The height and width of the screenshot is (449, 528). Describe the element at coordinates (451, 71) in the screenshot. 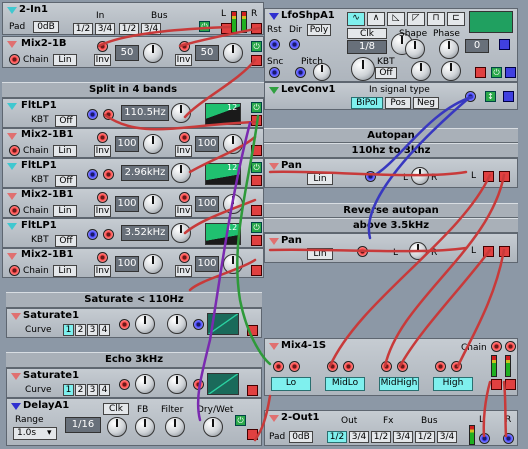

I see `offset-knob` at that location.